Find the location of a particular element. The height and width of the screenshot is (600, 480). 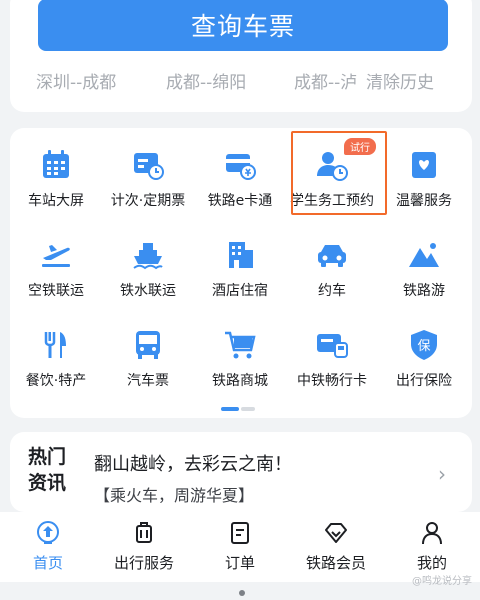

plane-icon is located at coordinates (56, 256).